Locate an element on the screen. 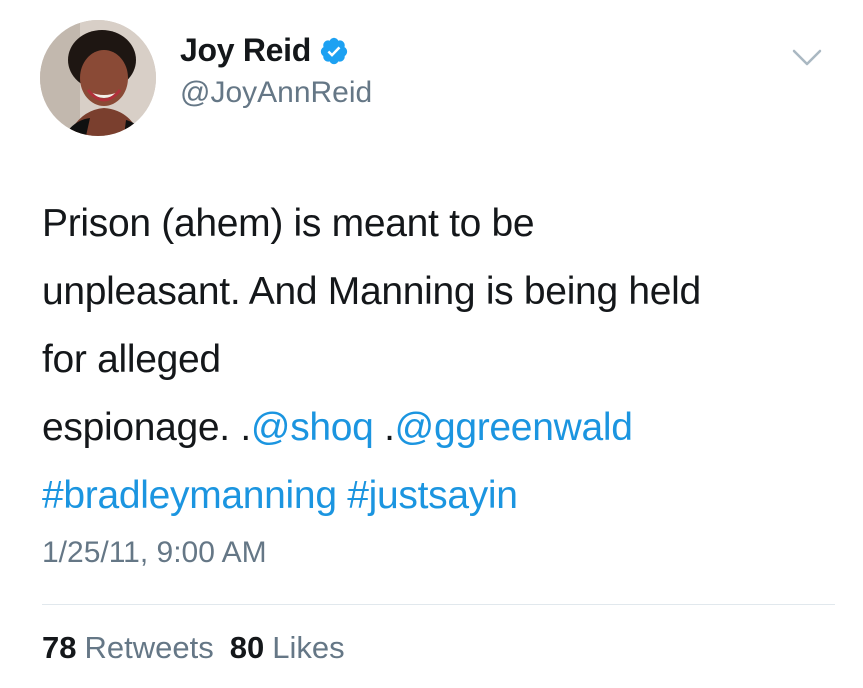 The image size is (863, 688). avatar-photo is located at coordinates (98, 78).